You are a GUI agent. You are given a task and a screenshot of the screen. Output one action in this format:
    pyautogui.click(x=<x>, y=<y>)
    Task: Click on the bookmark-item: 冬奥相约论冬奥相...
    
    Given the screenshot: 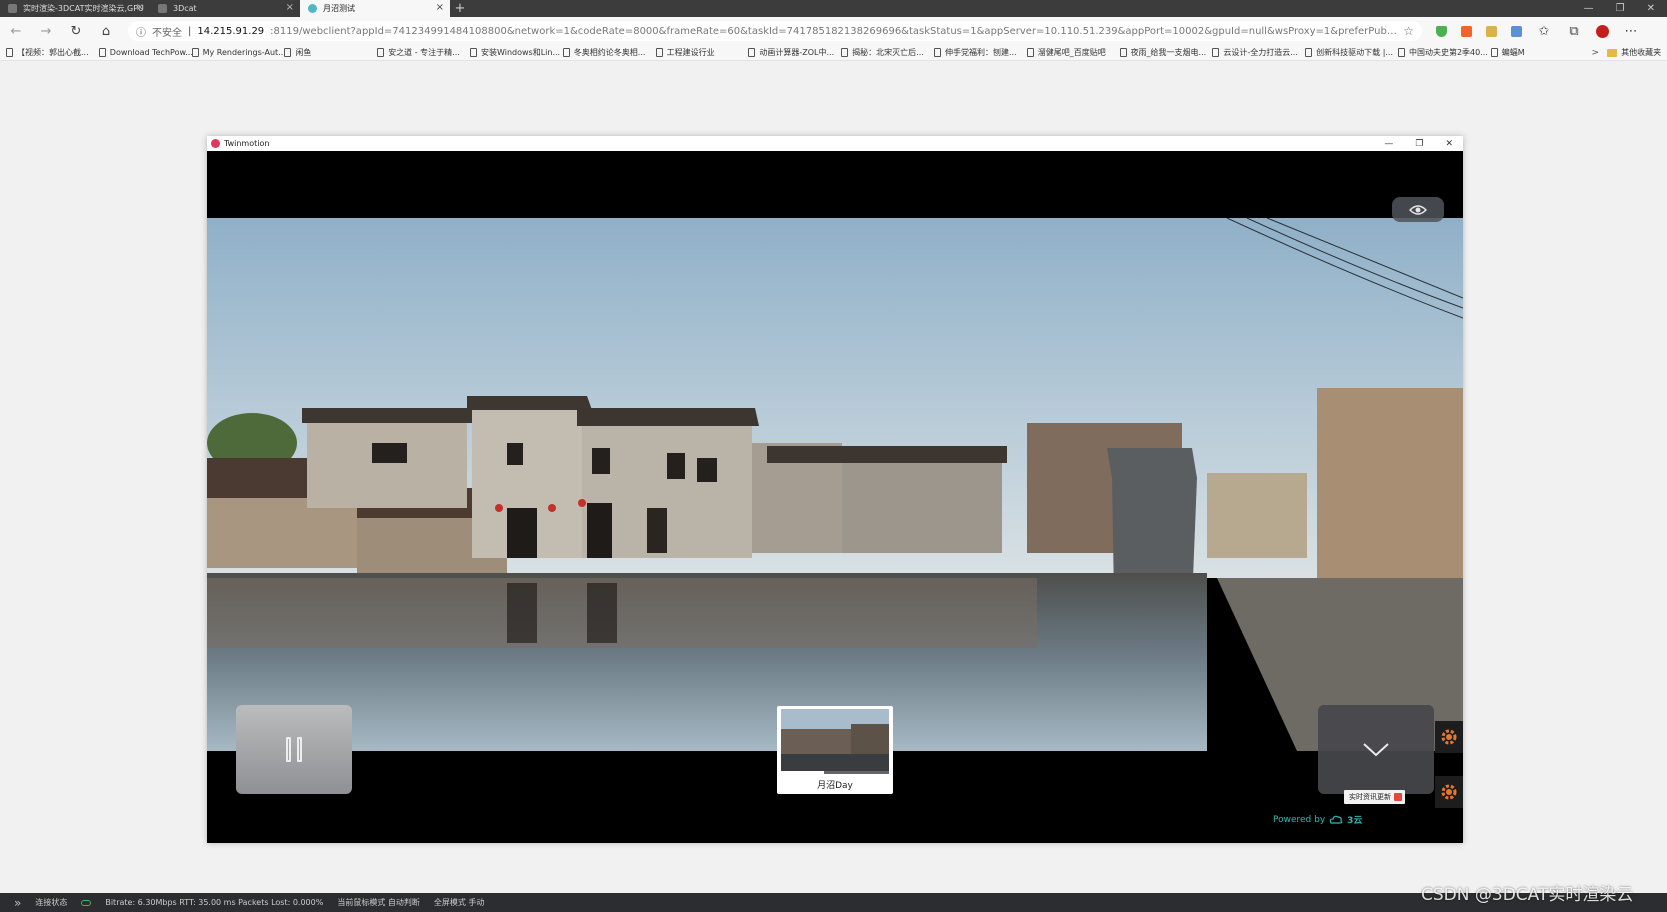 What is the action you would take?
    pyautogui.click(x=609, y=52)
    